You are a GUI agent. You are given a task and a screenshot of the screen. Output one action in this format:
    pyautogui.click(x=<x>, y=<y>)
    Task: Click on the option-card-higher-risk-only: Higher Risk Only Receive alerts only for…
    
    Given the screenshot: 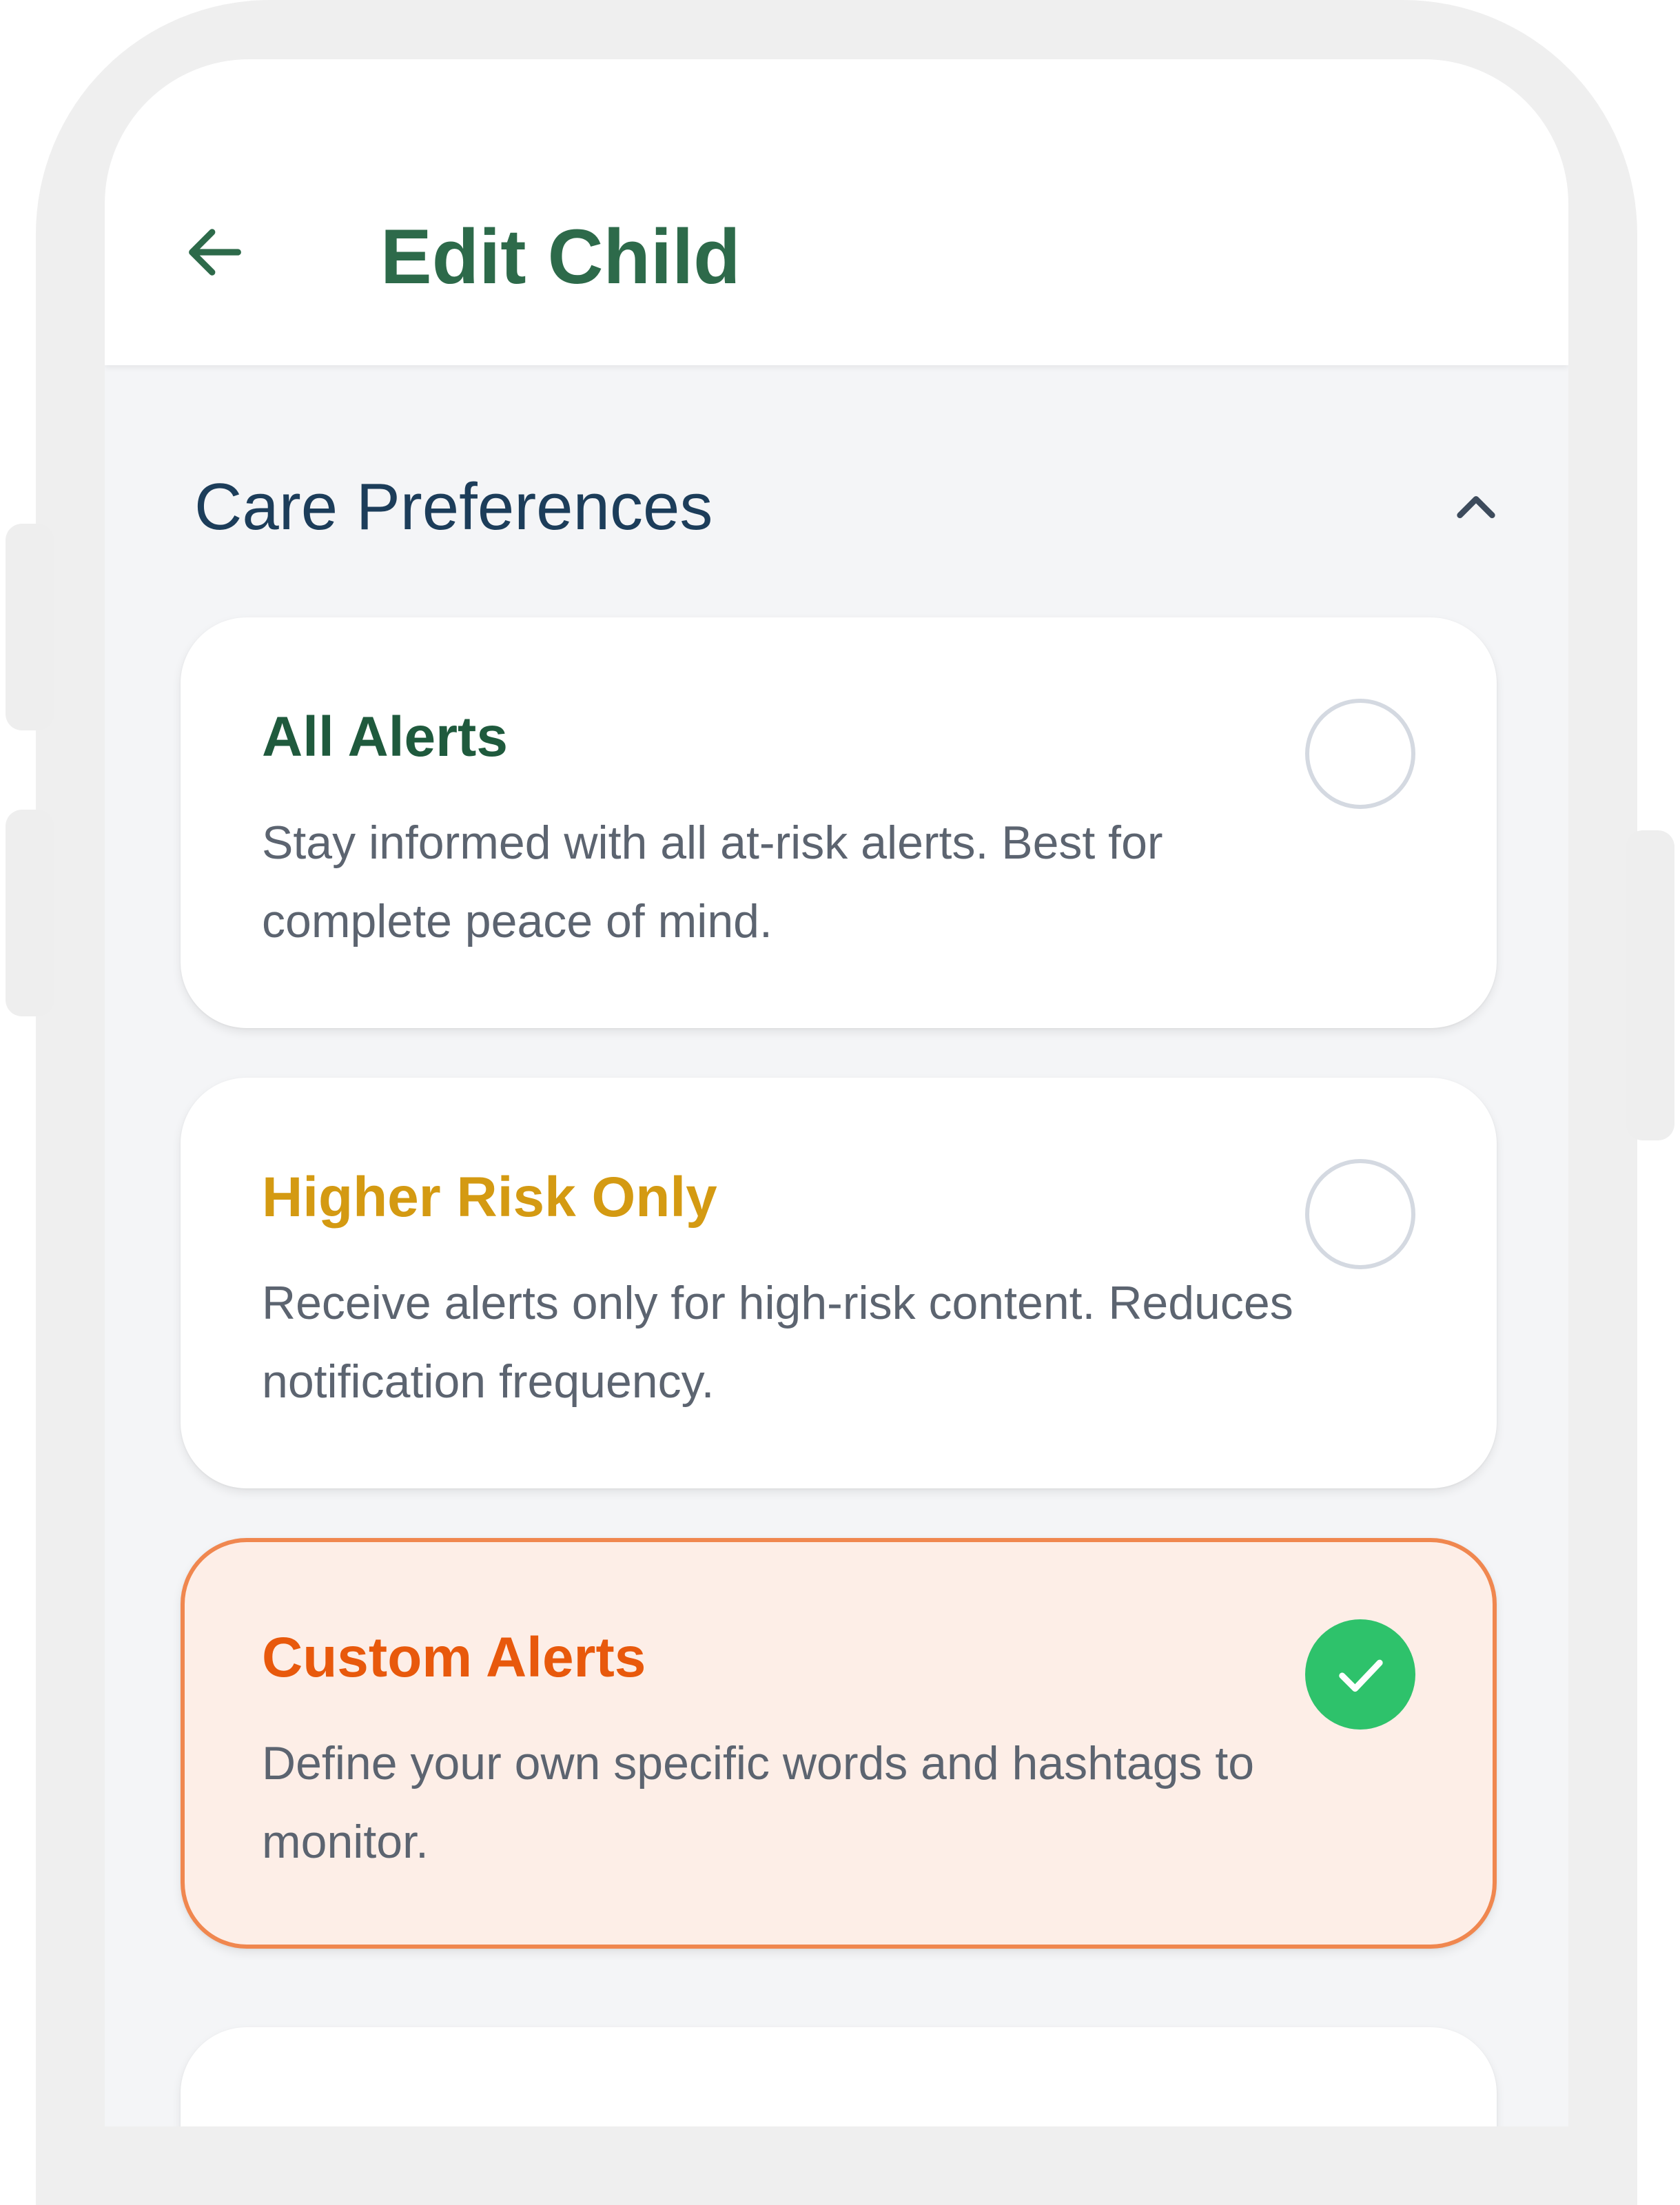 What is the action you would take?
    pyautogui.click(x=839, y=1283)
    